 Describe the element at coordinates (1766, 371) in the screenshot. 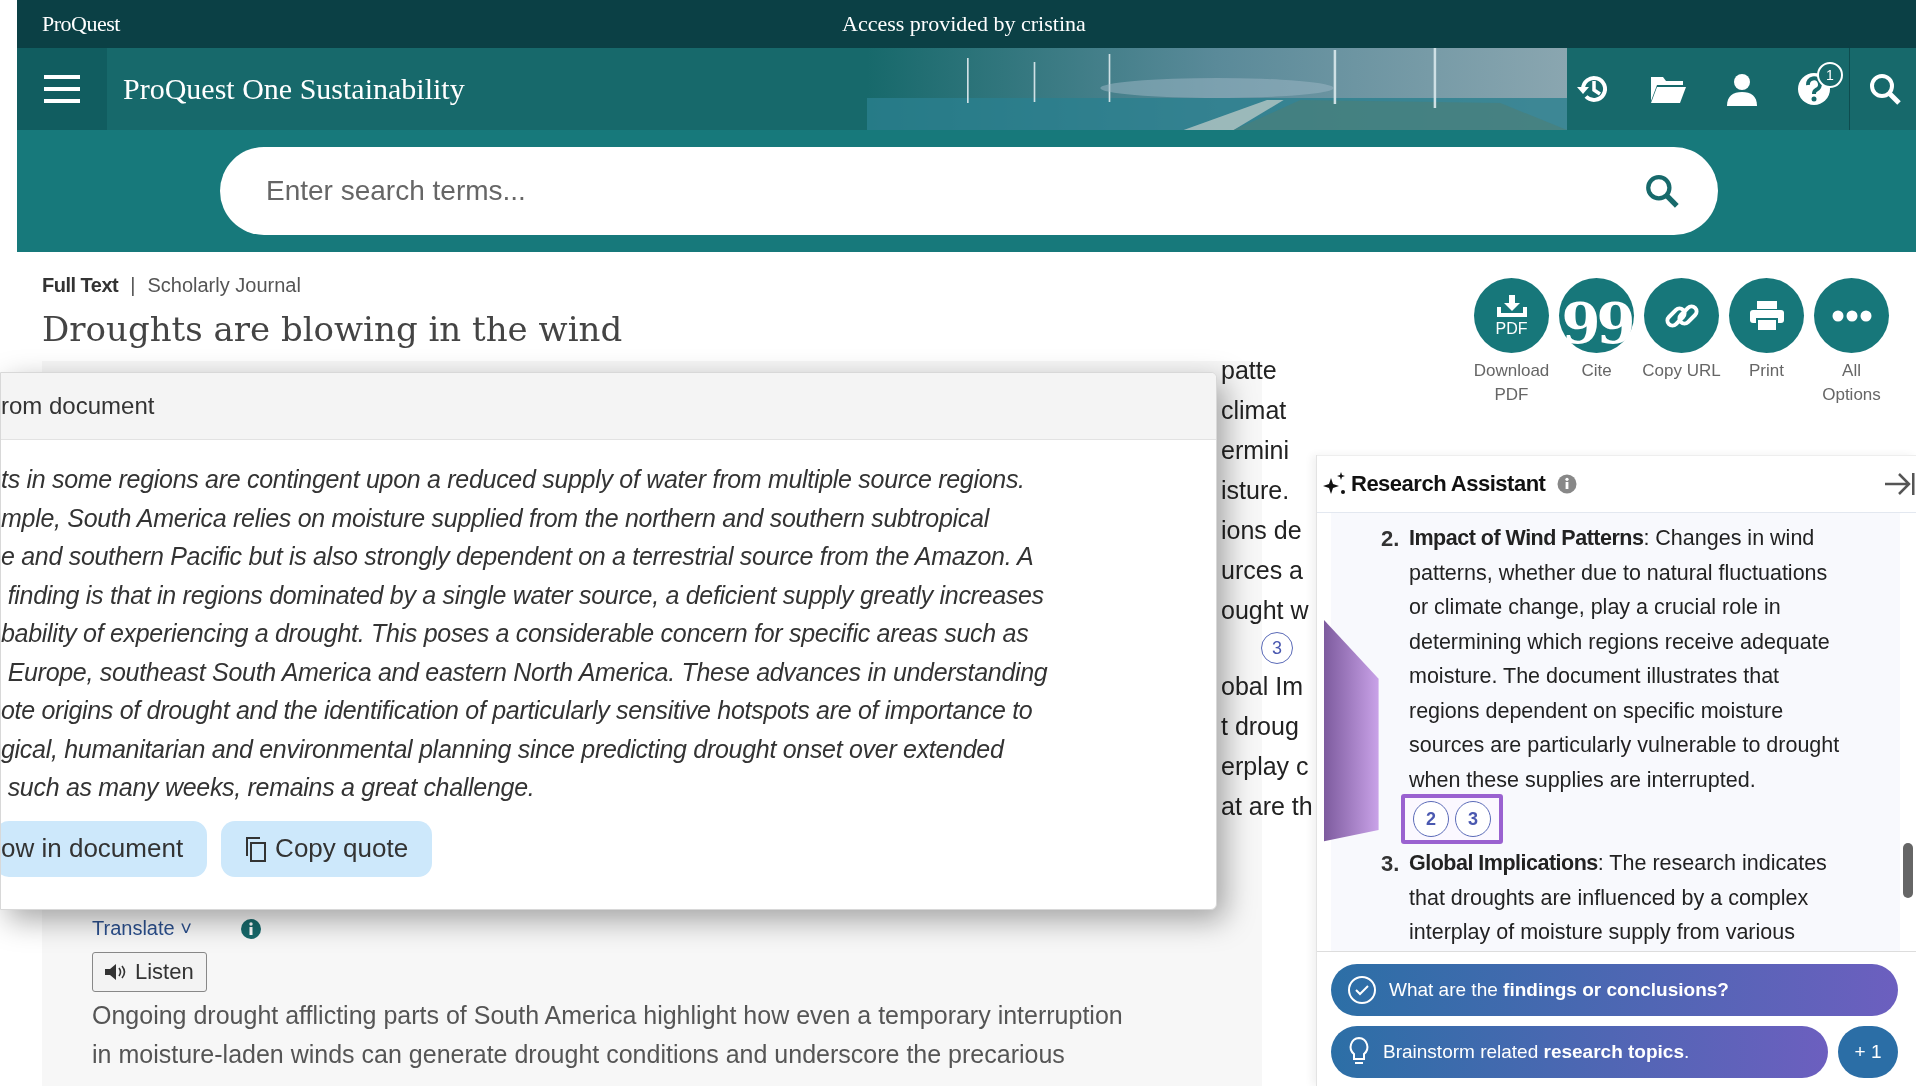

I see `action-label: Print` at that location.